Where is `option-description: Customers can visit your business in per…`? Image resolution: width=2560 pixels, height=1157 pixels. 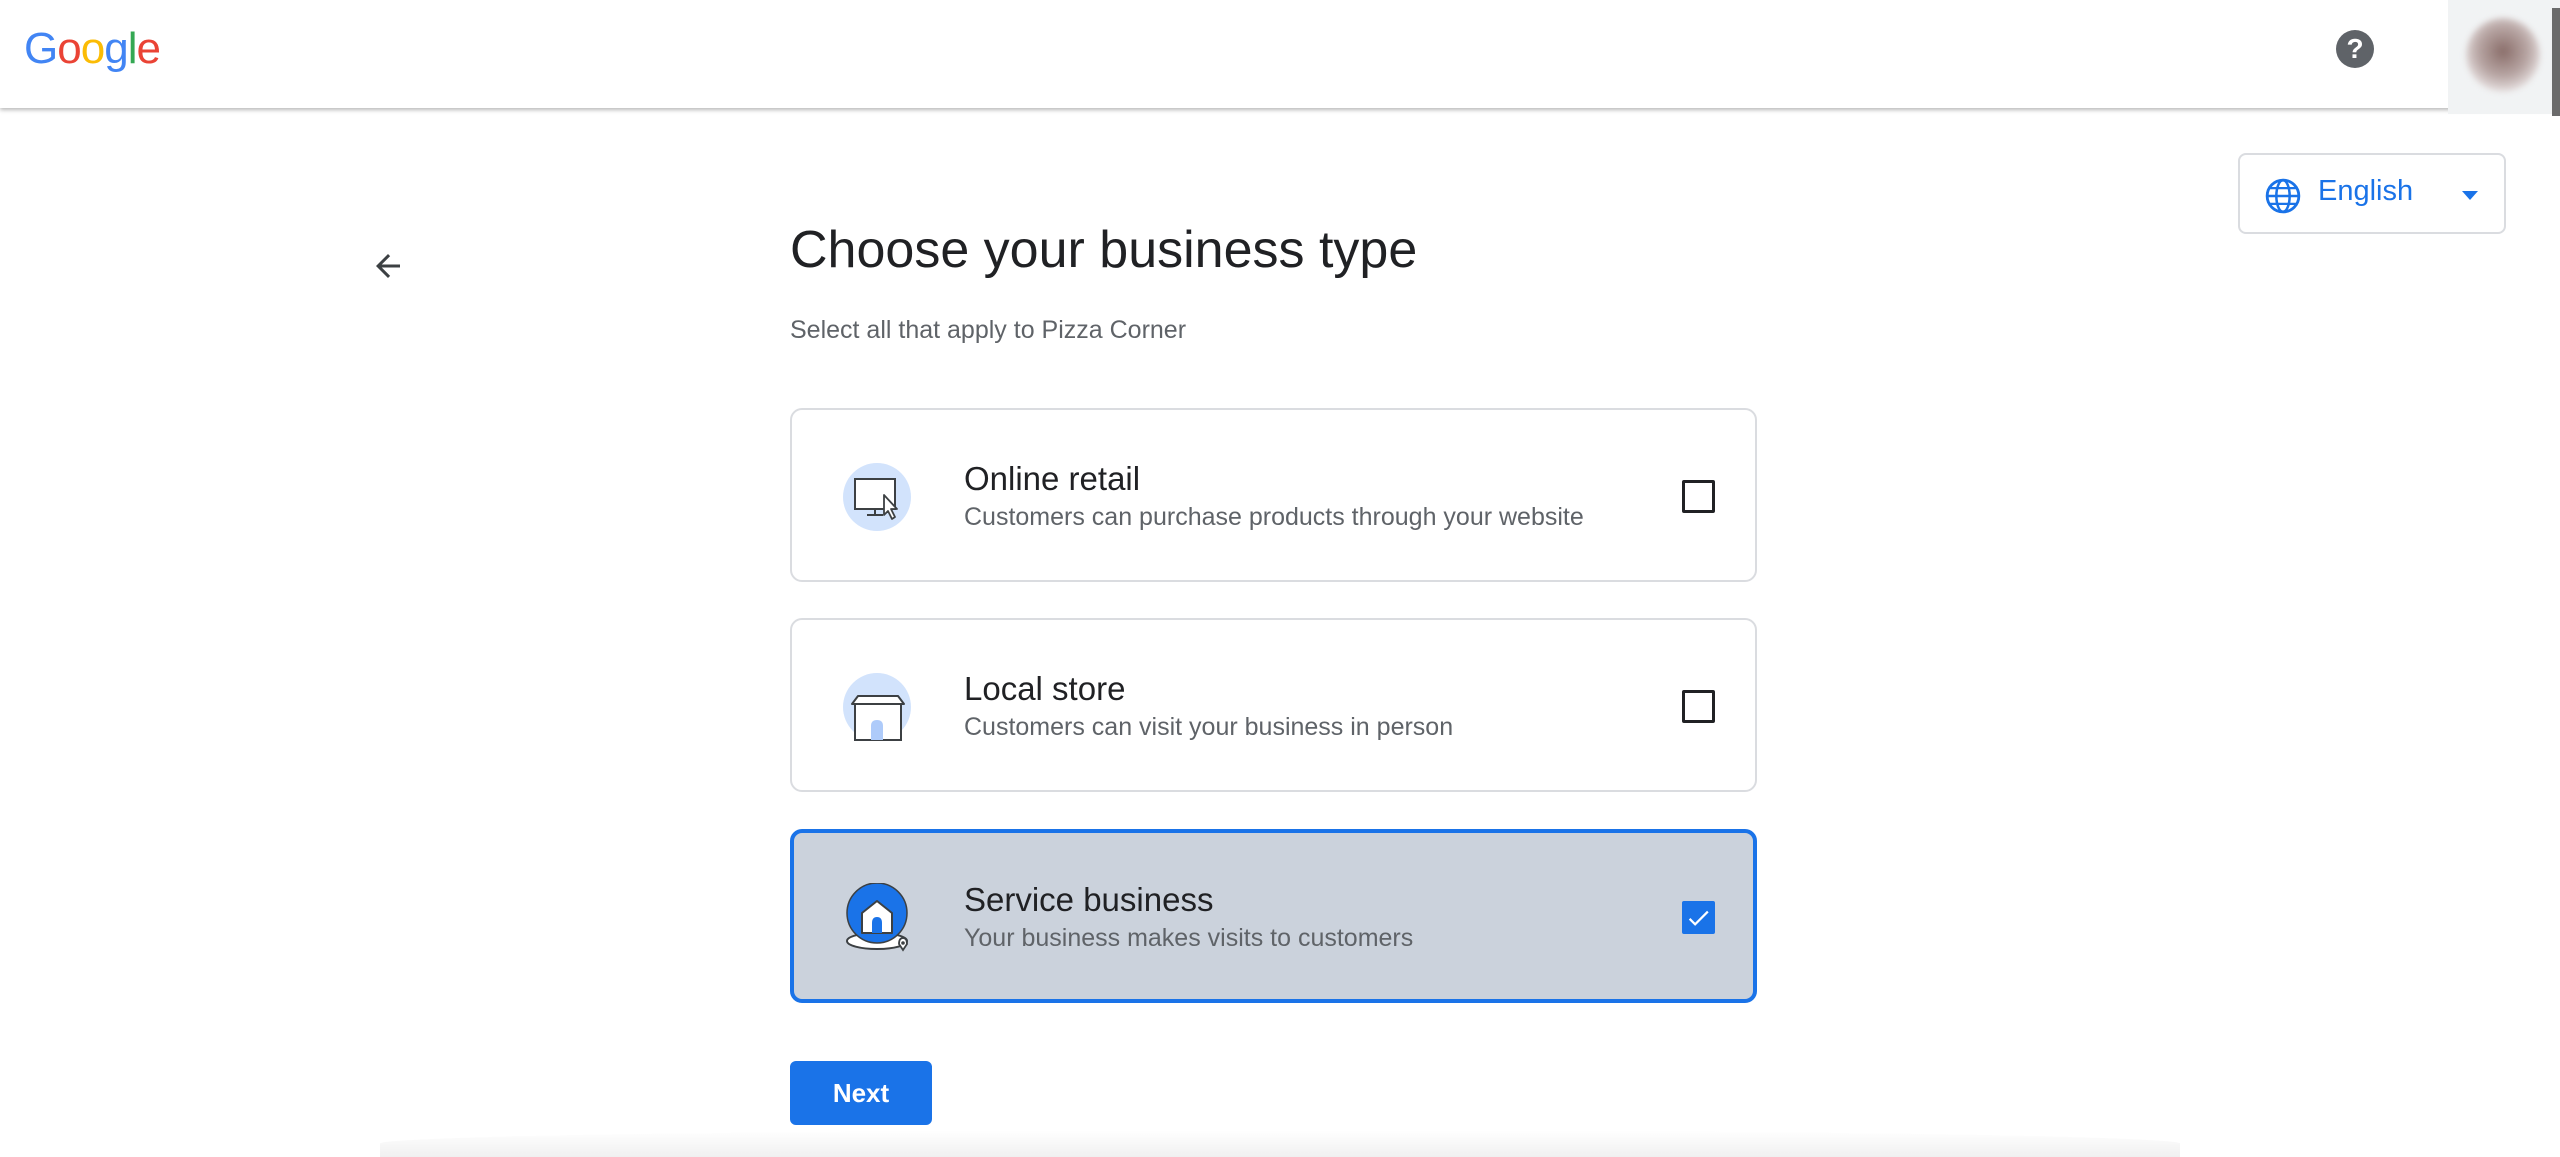
option-description: Customers can visit your business in per… is located at coordinates (1209, 727).